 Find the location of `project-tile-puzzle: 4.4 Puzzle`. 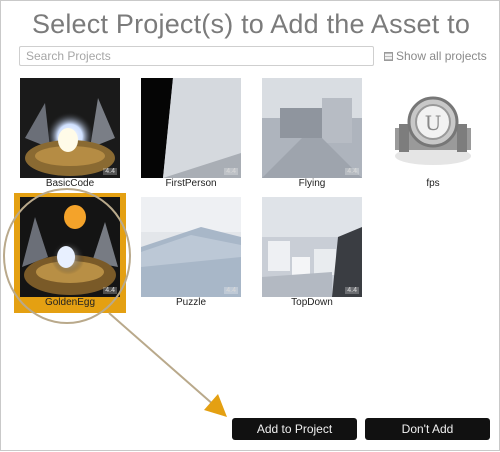

project-tile-puzzle: 4.4 Puzzle is located at coordinates (191, 253).